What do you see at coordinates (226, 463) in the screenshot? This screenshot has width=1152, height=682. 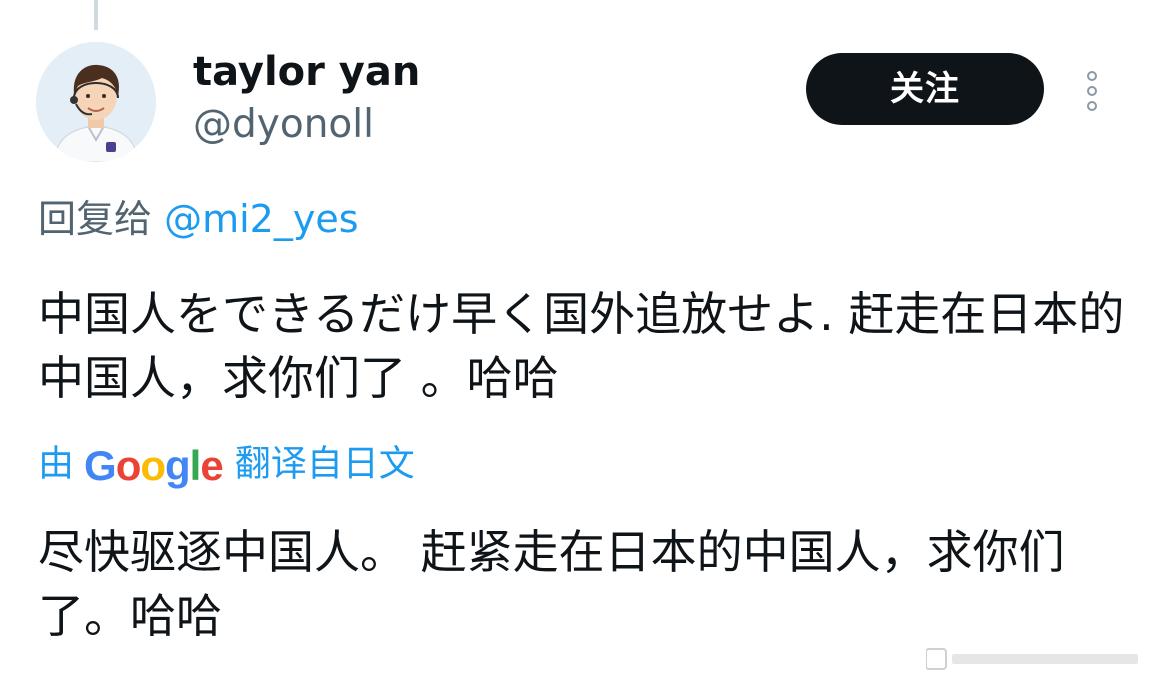 I see `translation-attribution: 由 Google 翻译自日文` at bounding box center [226, 463].